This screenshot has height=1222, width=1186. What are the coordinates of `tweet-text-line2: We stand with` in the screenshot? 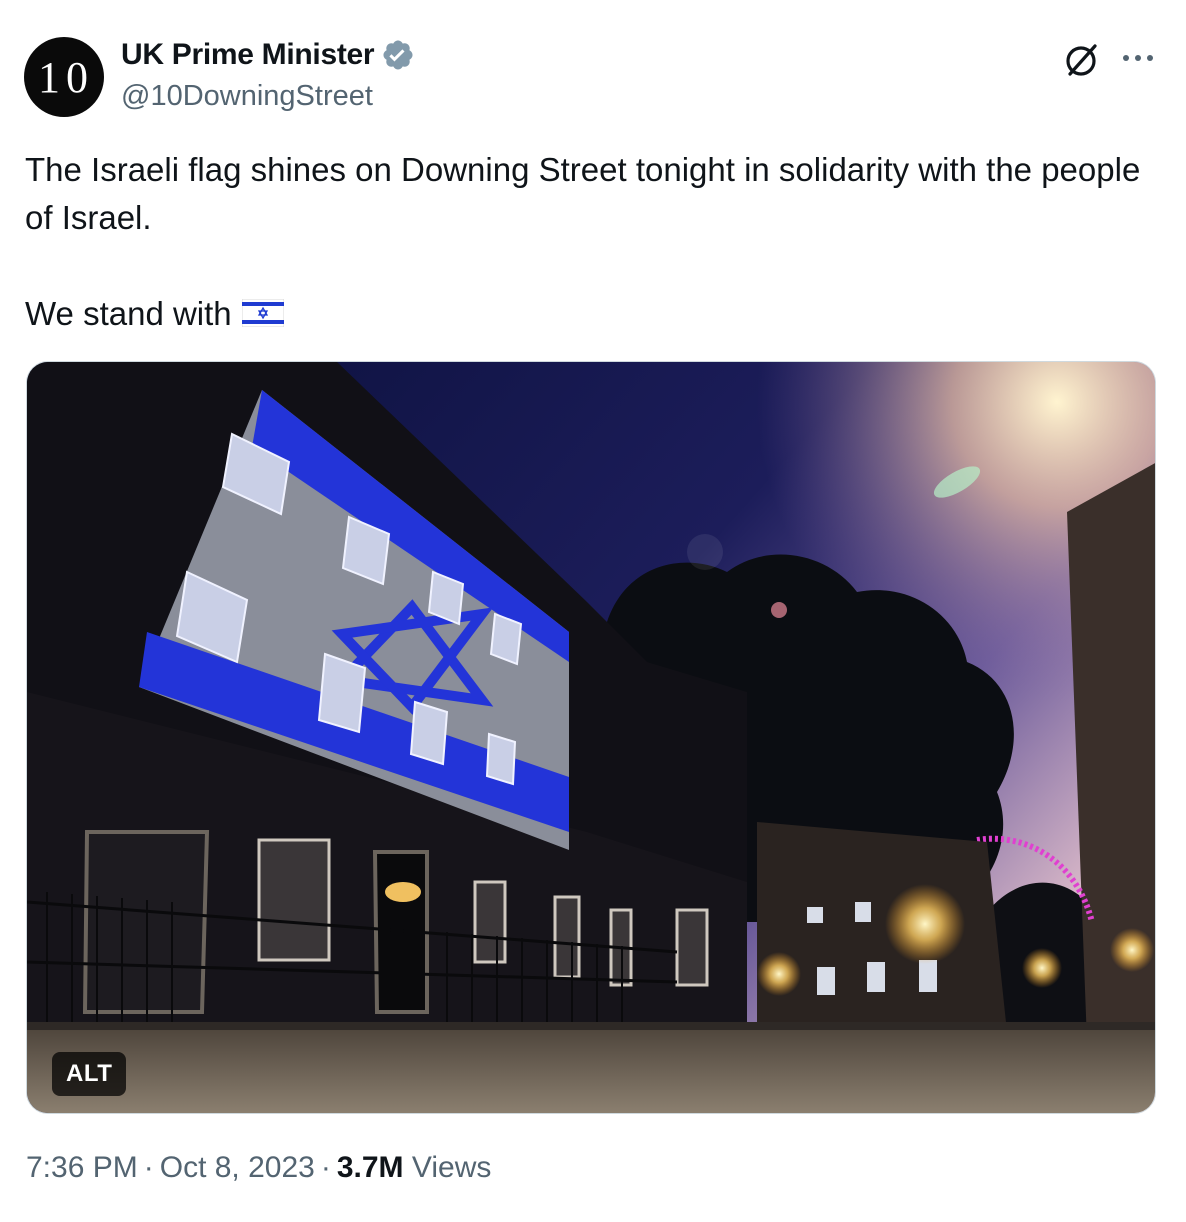 It's located at (585, 314).